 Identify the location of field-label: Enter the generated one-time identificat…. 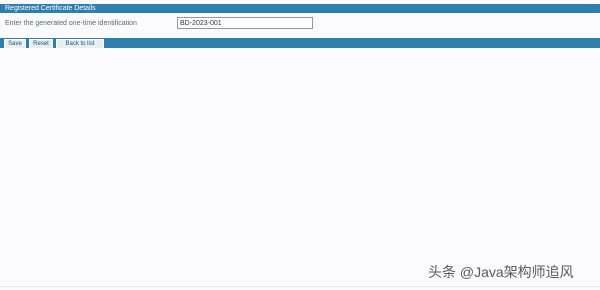
(71, 23).